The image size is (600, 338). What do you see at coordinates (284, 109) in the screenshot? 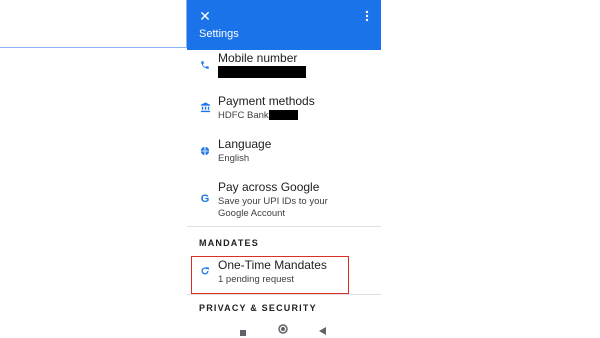
I see `payment-methods-row: Payment methods HDFC Bank` at bounding box center [284, 109].